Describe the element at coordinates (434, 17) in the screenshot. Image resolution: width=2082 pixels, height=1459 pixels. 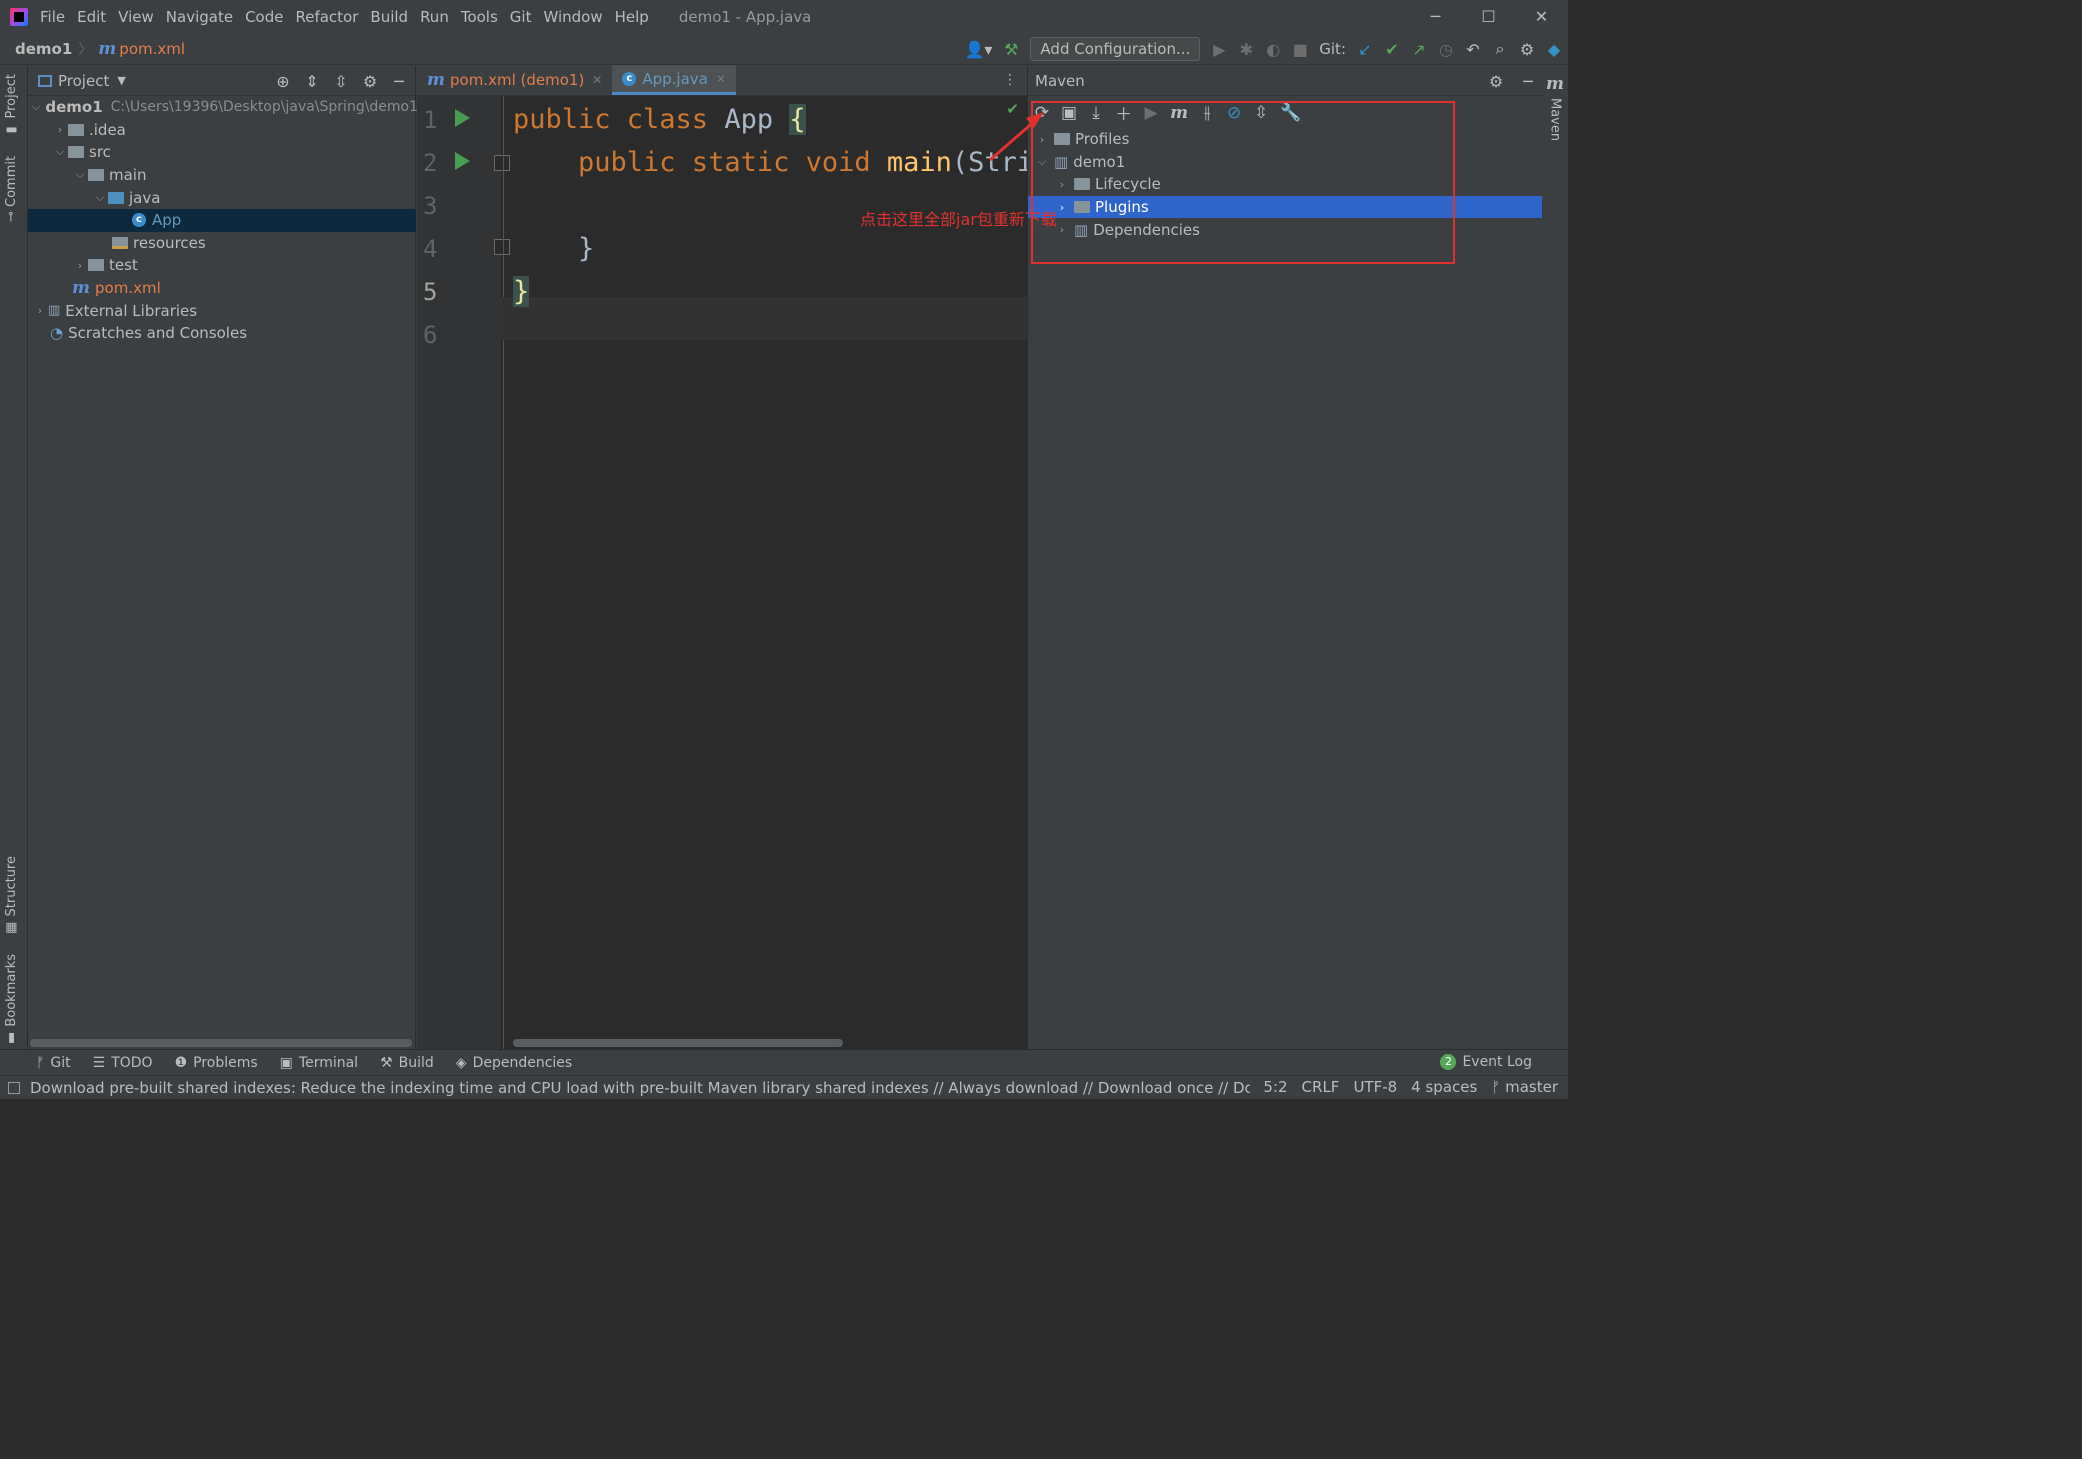
I see `menu-run: Run` at that location.